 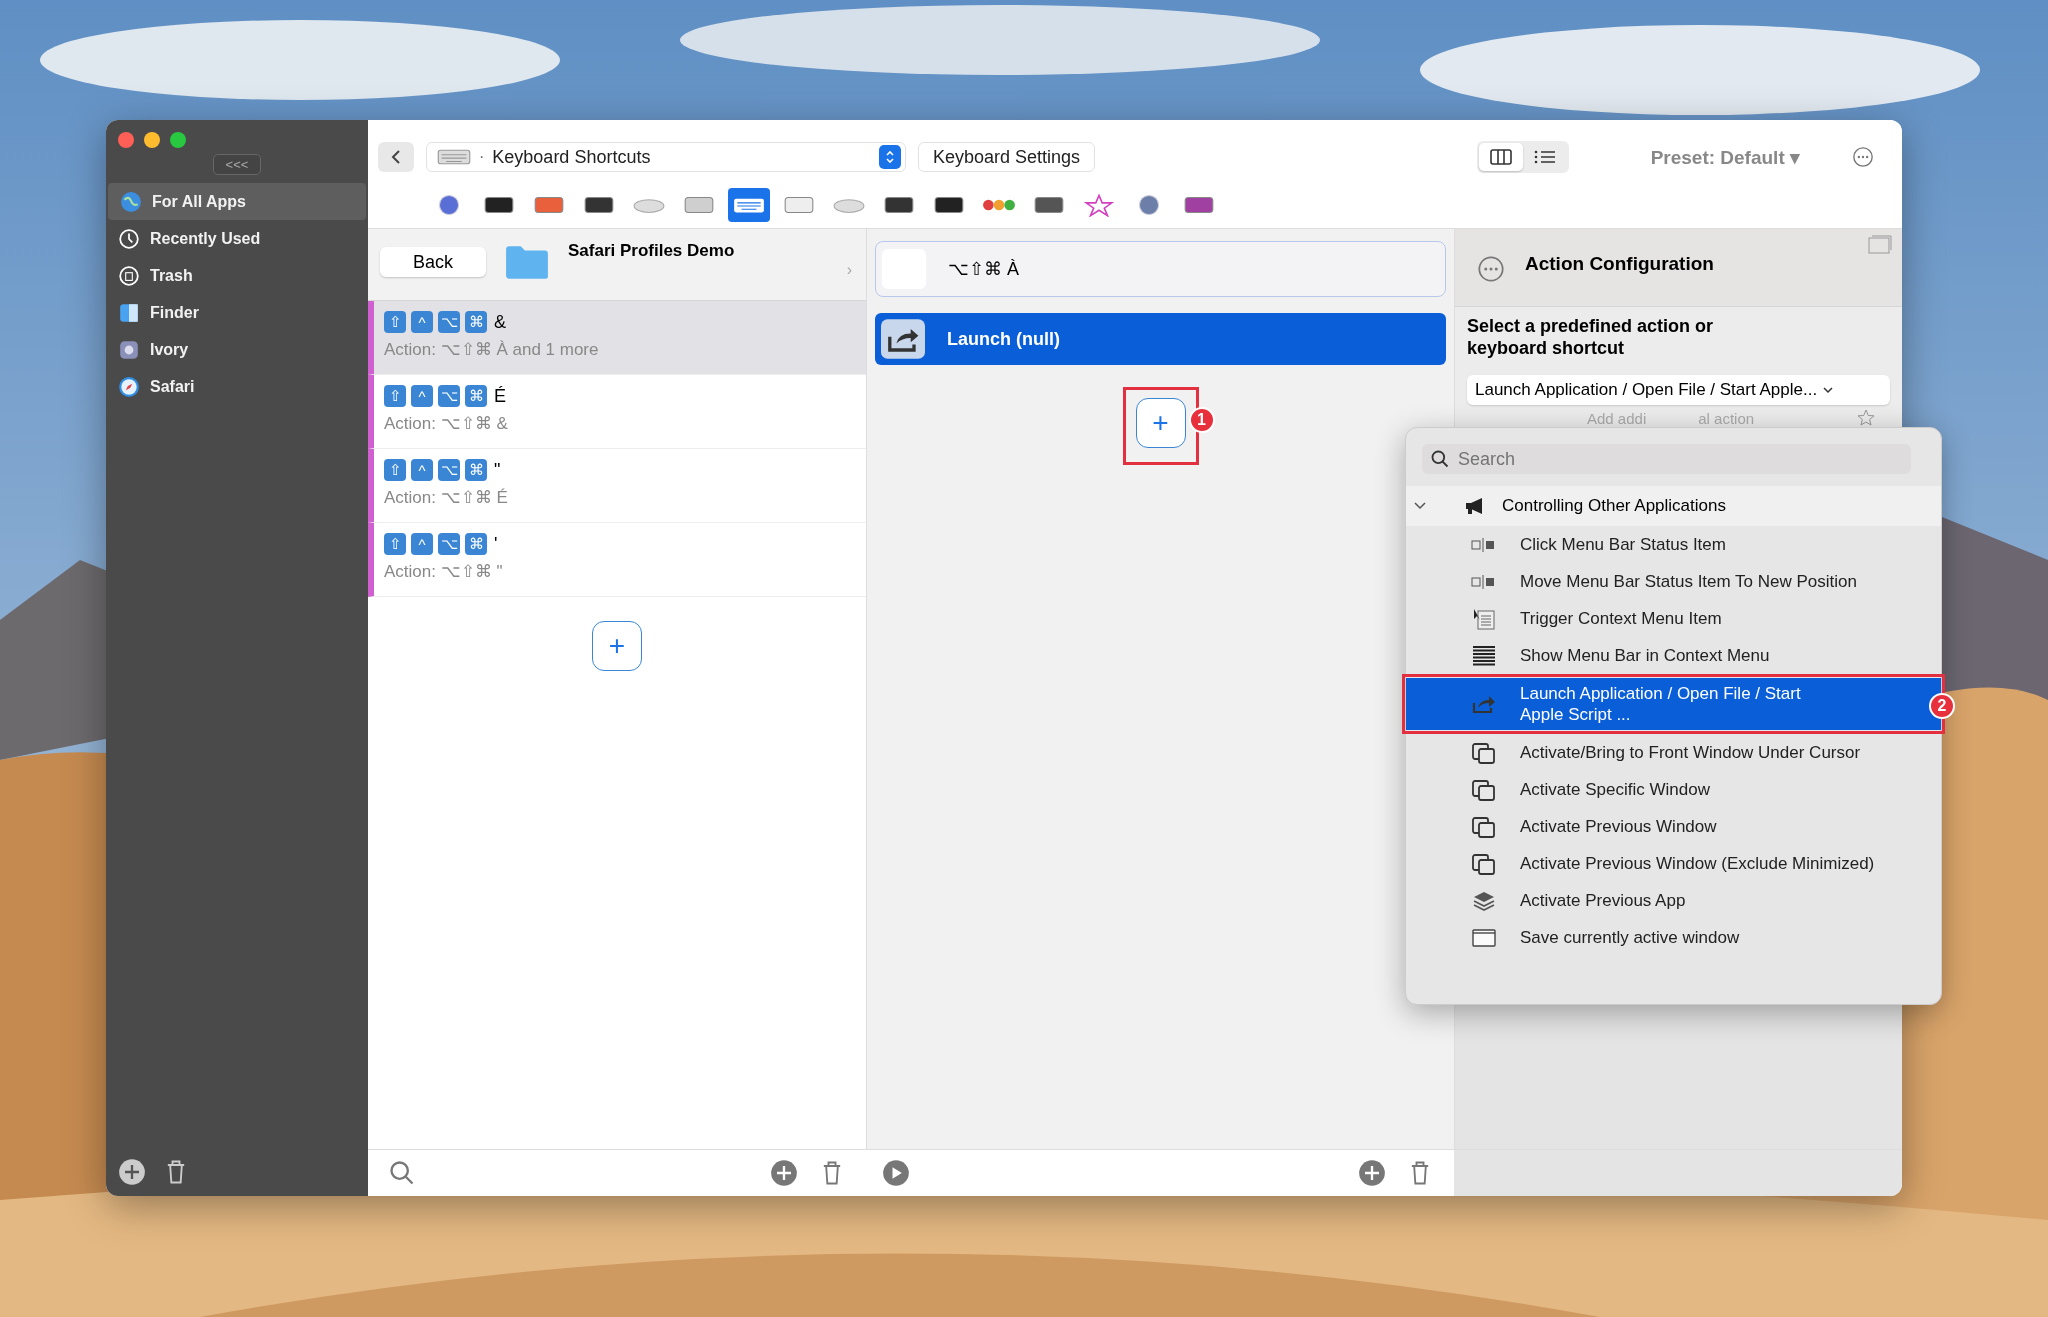 I want to click on chevron-left-icon, so click(x=396, y=157).